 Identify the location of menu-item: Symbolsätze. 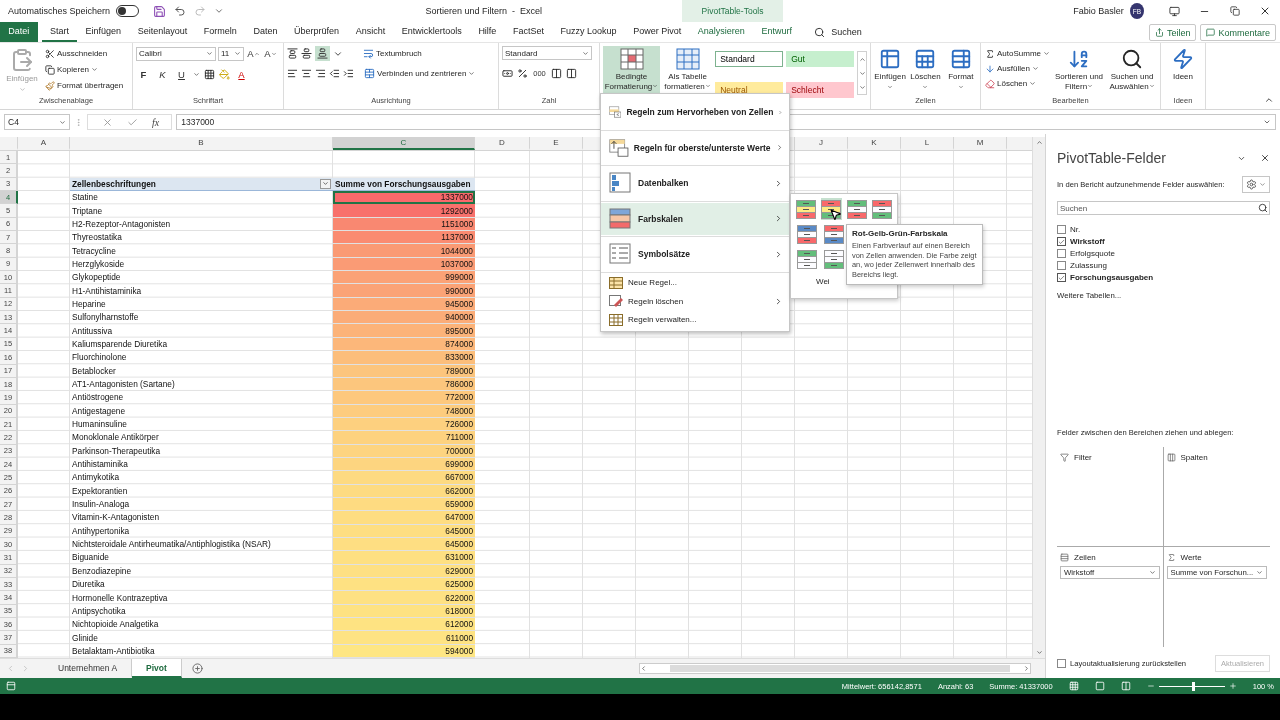
(695, 254).